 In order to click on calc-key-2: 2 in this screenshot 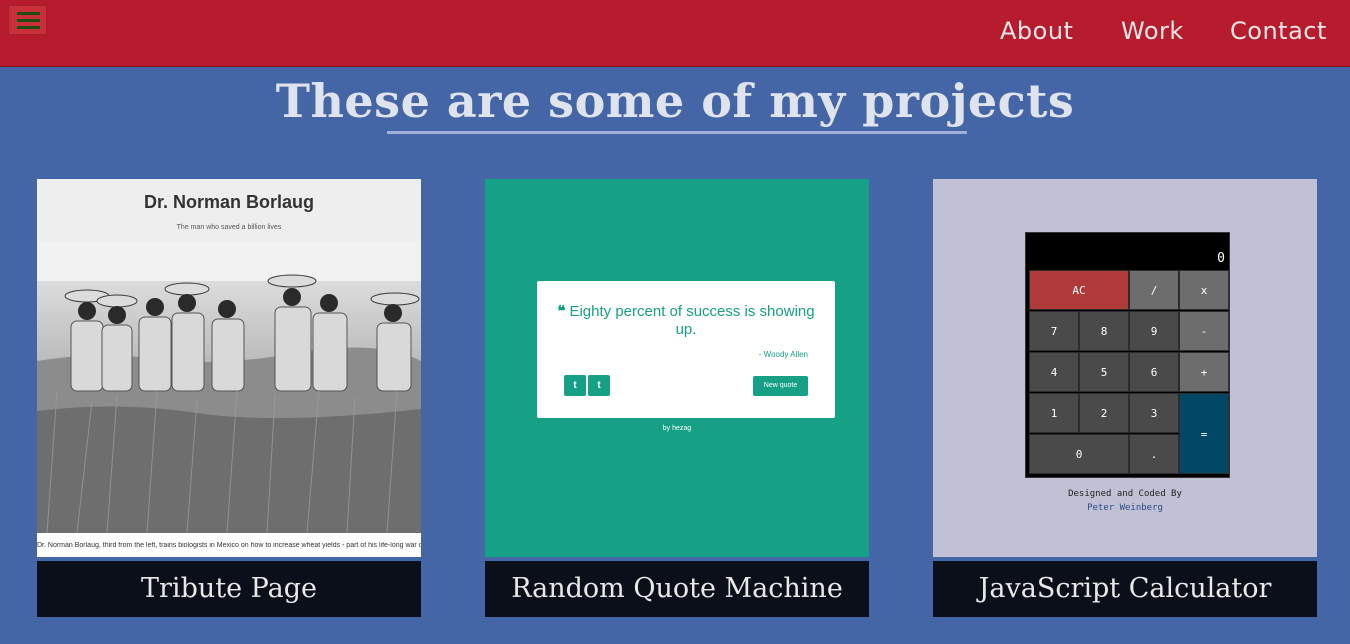, I will do `click(1104, 413)`.